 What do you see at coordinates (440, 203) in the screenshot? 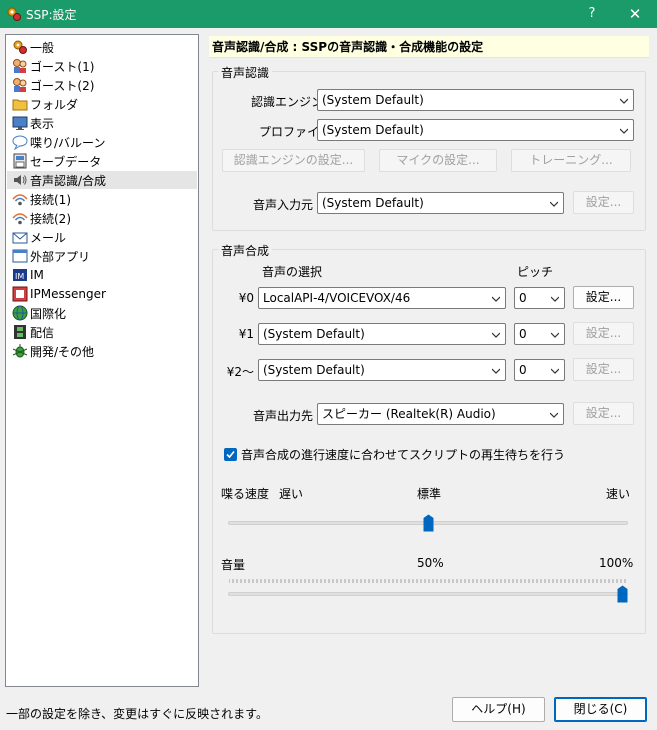
I see `input-select: (System Default)` at bounding box center [440, 203].